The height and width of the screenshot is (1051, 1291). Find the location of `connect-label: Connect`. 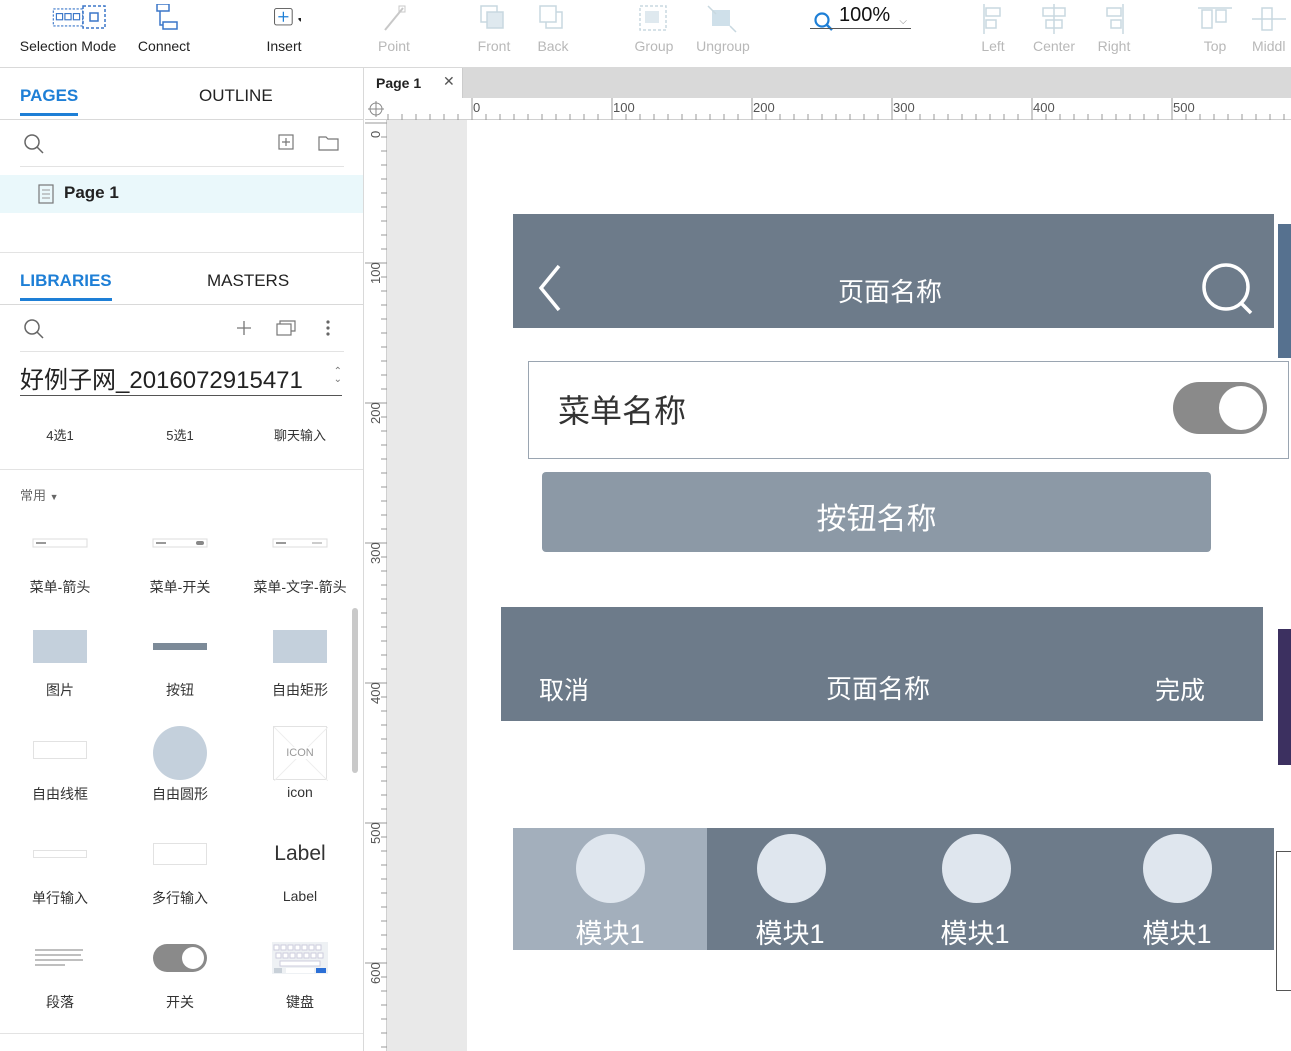

connect-label: Connect is located at coordinates (164, 46).